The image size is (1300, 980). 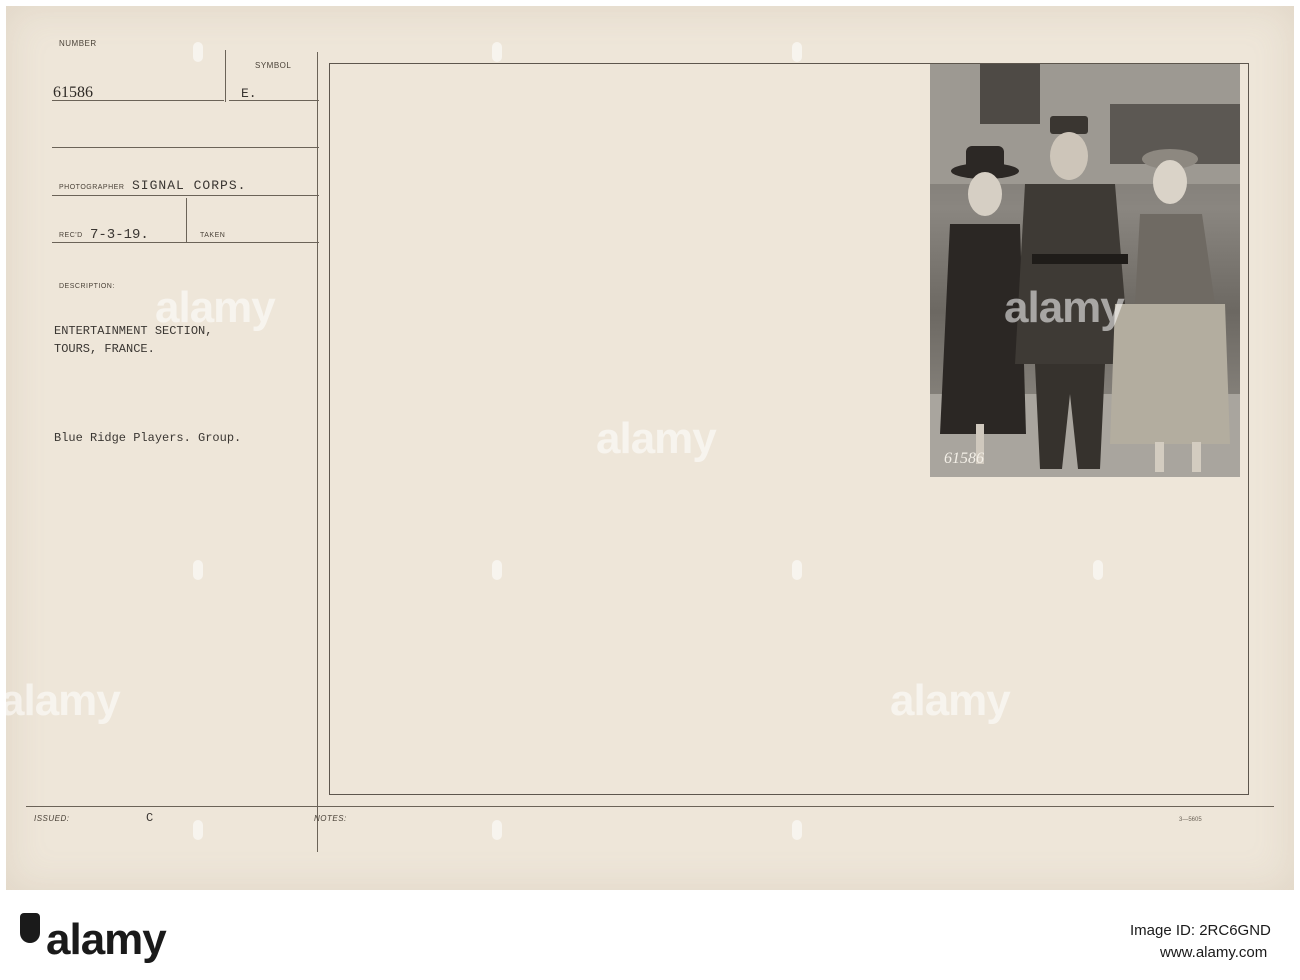 I want to click on number-underline, so click(x=138, y=100).